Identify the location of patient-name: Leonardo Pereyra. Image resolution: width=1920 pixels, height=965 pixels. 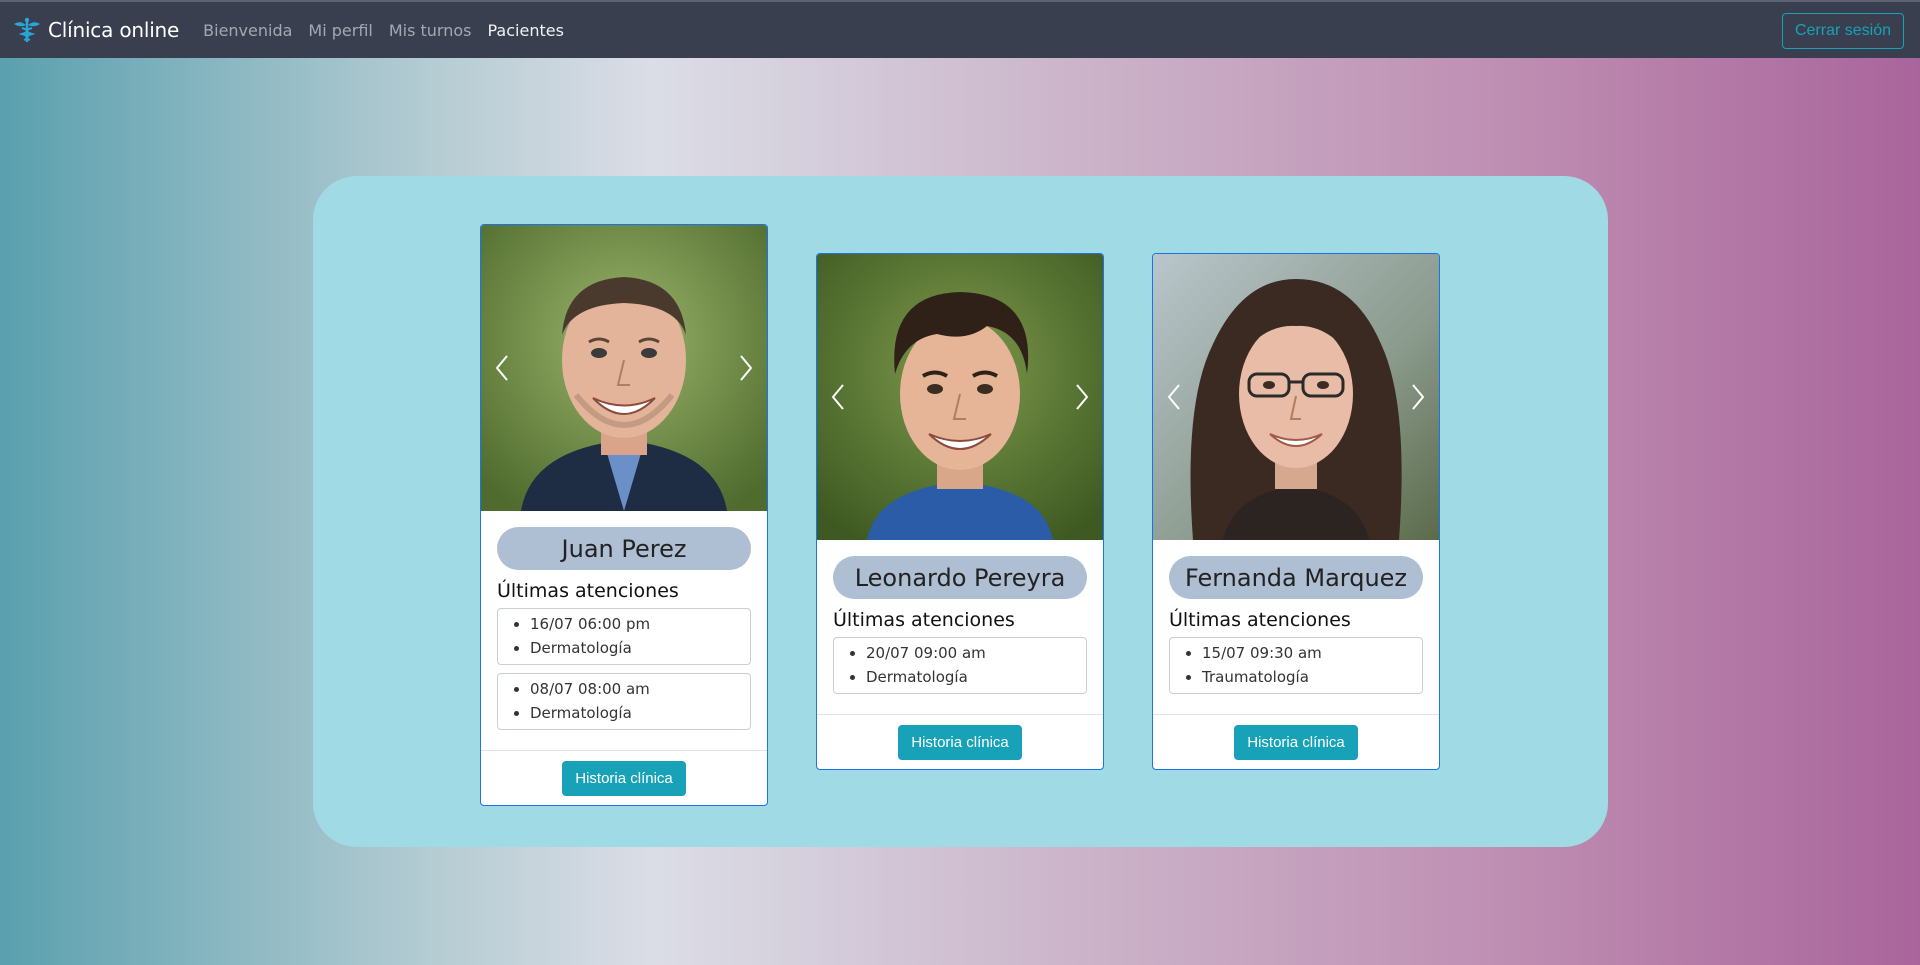
(960, 577).